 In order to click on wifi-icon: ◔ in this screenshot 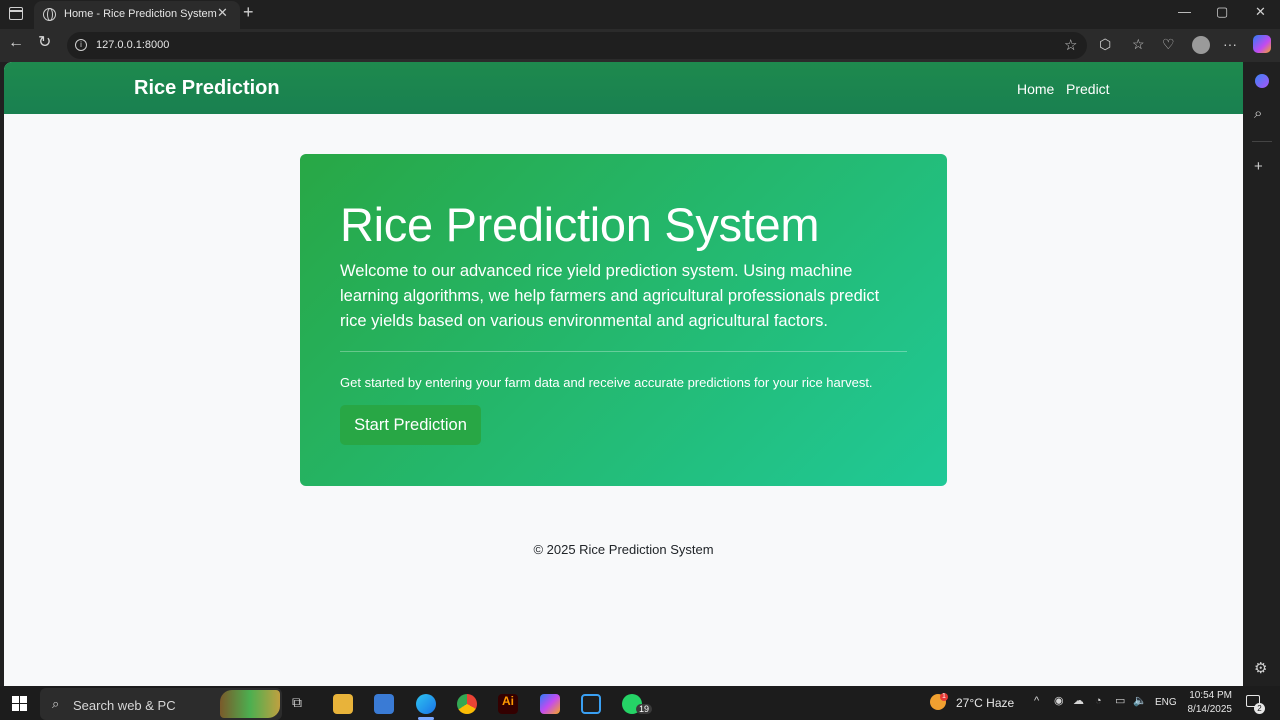, I will do `click(1098, 701)`.